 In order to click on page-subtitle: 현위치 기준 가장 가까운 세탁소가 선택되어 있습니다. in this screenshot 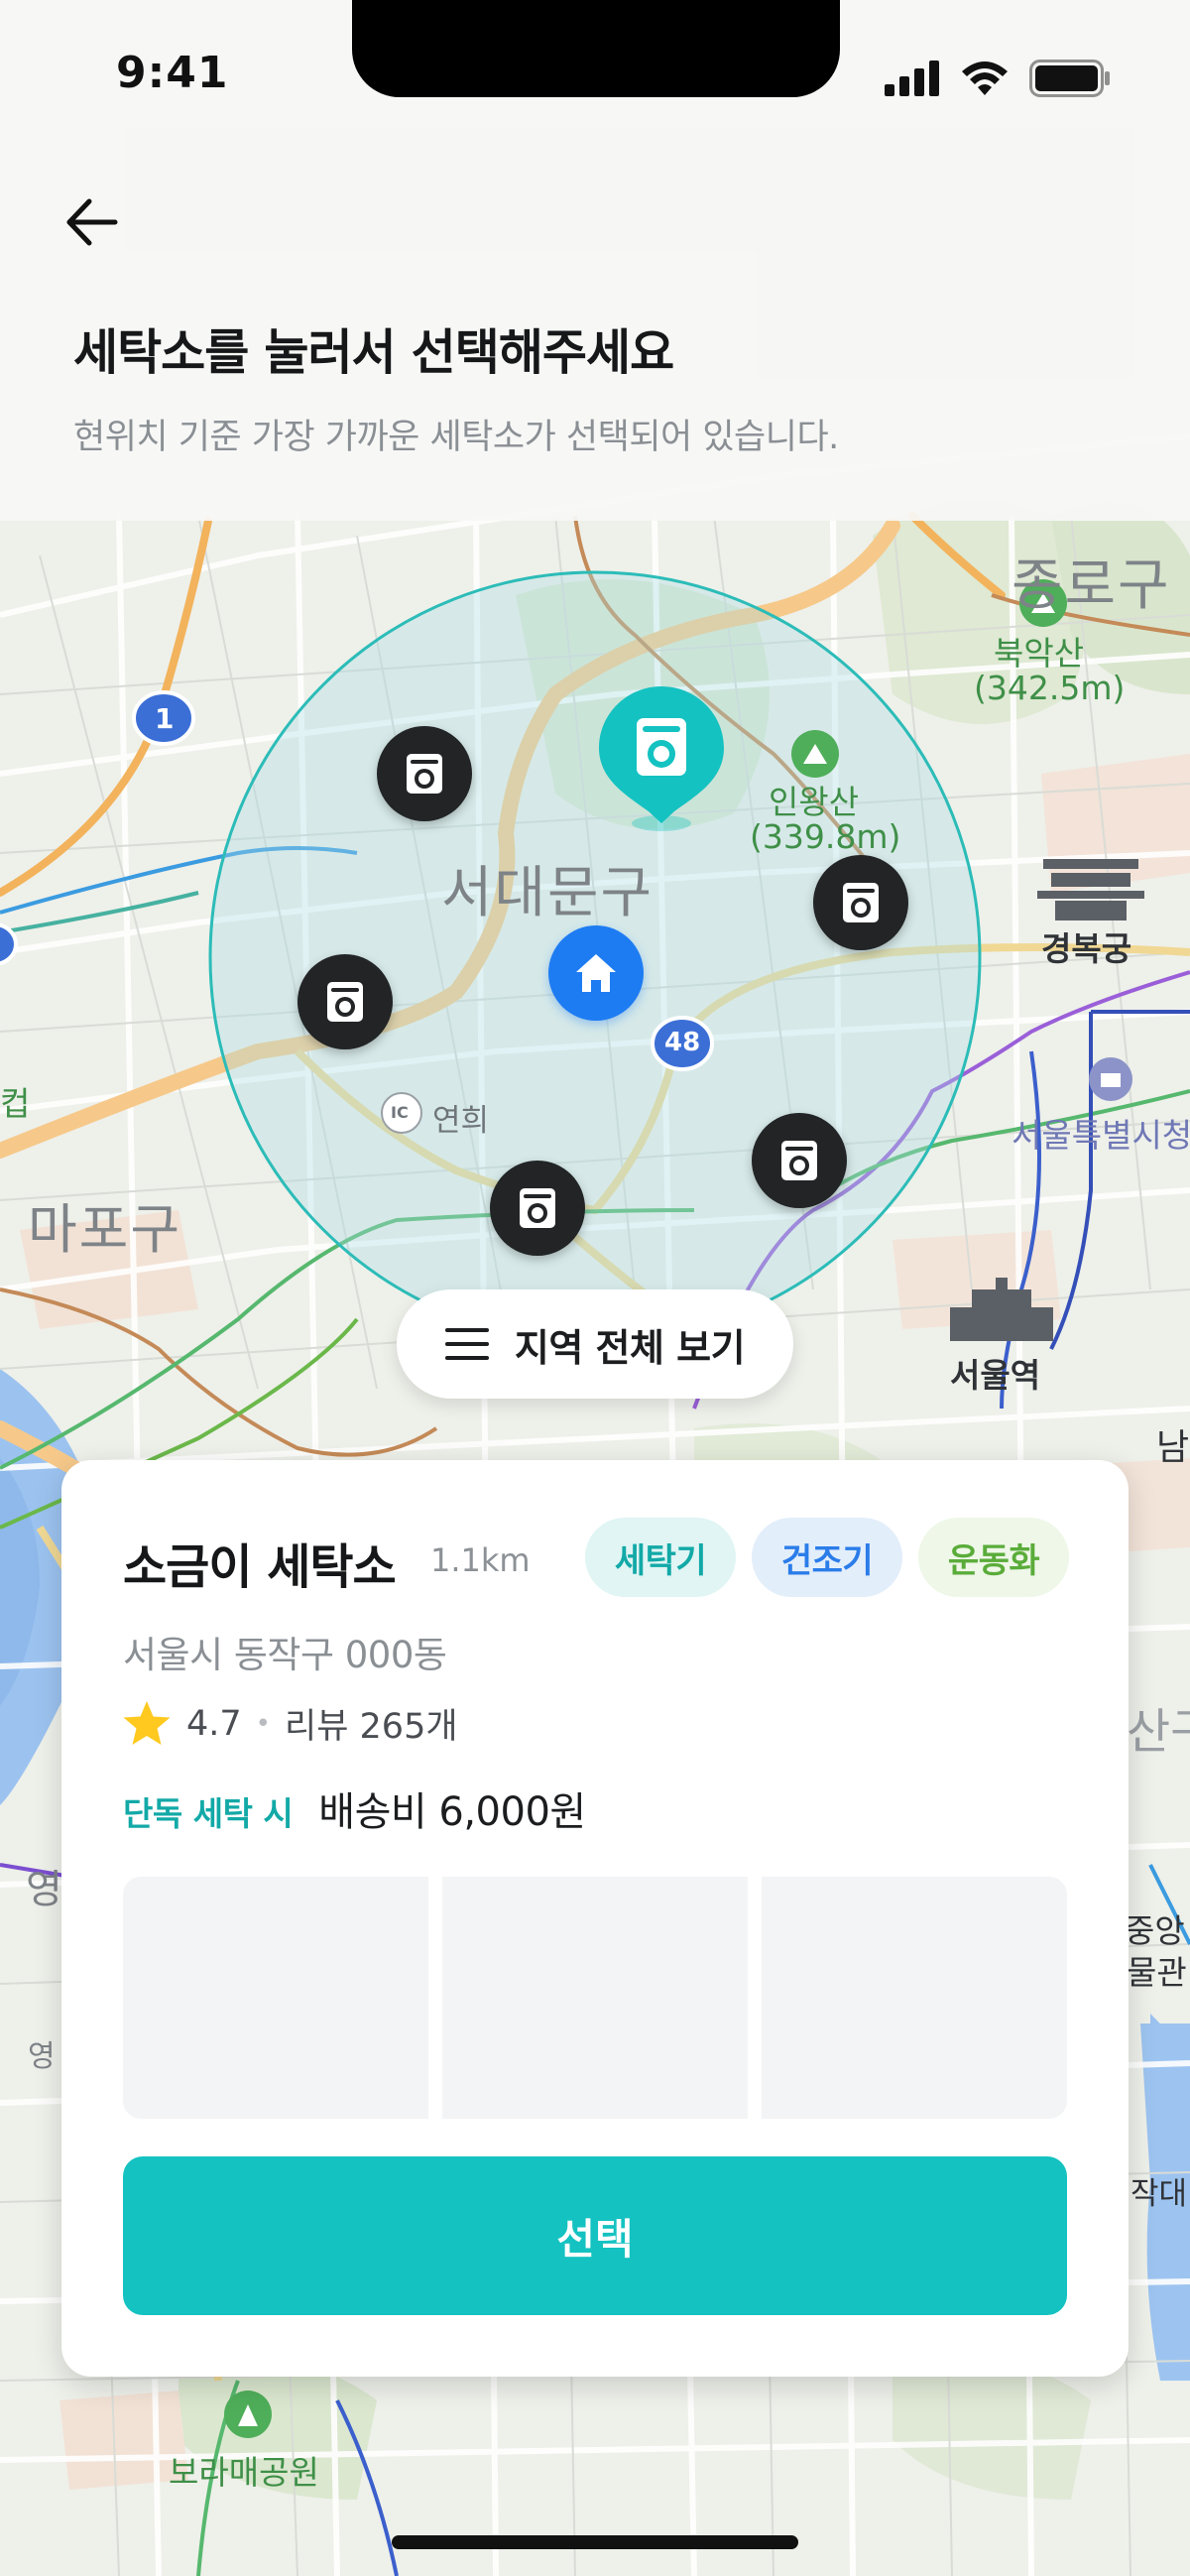, I will do `click(456, 437)`.